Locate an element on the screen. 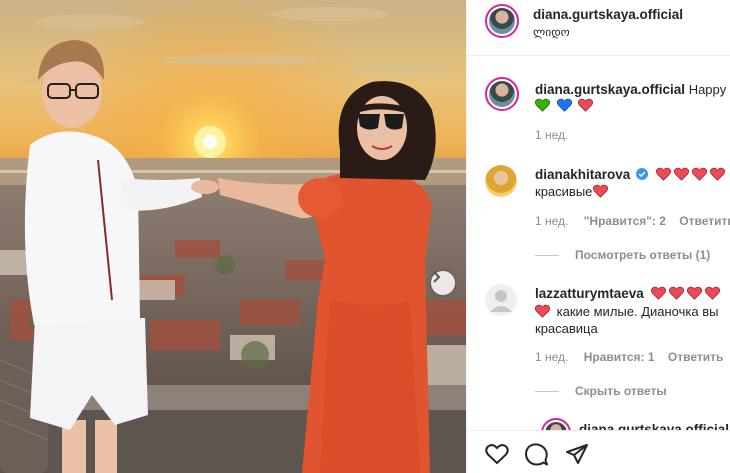 This screenshot has height=473, width=730. comment-2-line1: lazzatturymtaeva is located at coordinates (629, 293).